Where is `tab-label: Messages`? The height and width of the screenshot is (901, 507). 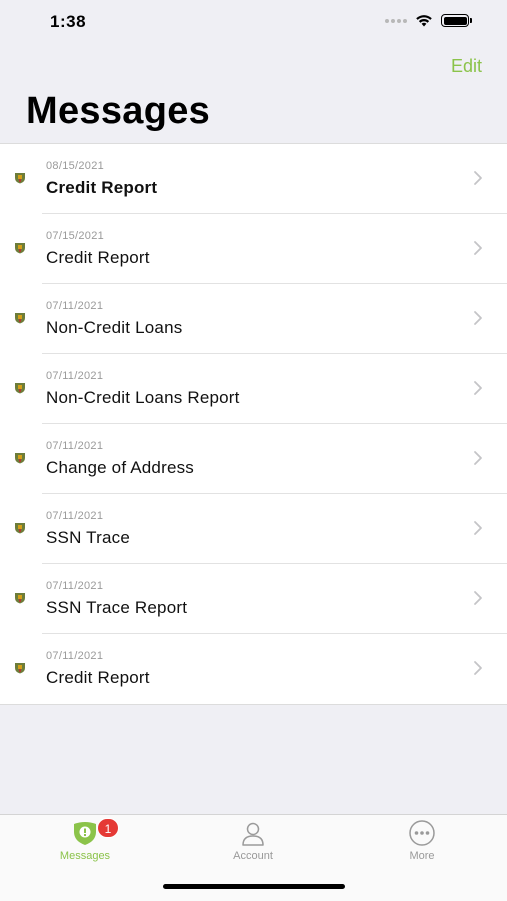
tab-label: Messages is located at coordinates (85, 856).